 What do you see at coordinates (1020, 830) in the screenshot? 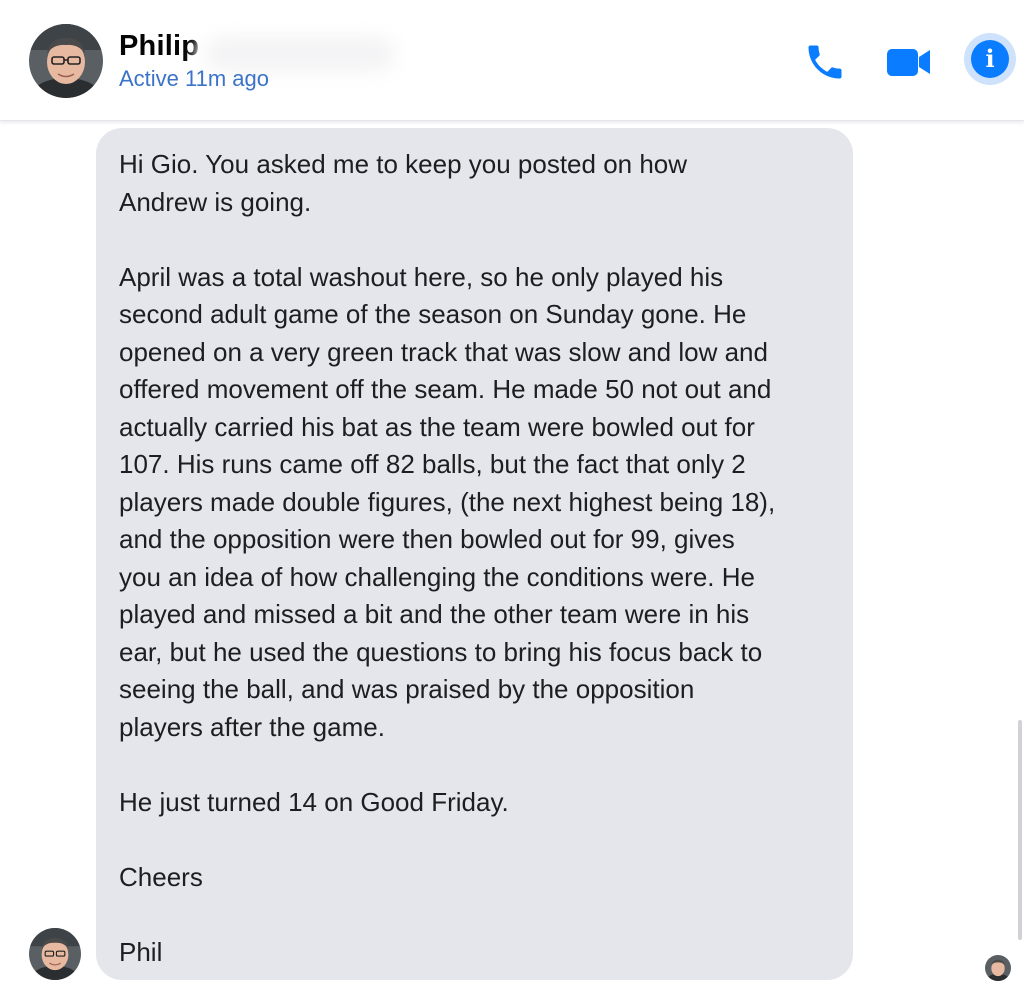
I see `scrollbar-thumb` at bounding box center [1020, 830].